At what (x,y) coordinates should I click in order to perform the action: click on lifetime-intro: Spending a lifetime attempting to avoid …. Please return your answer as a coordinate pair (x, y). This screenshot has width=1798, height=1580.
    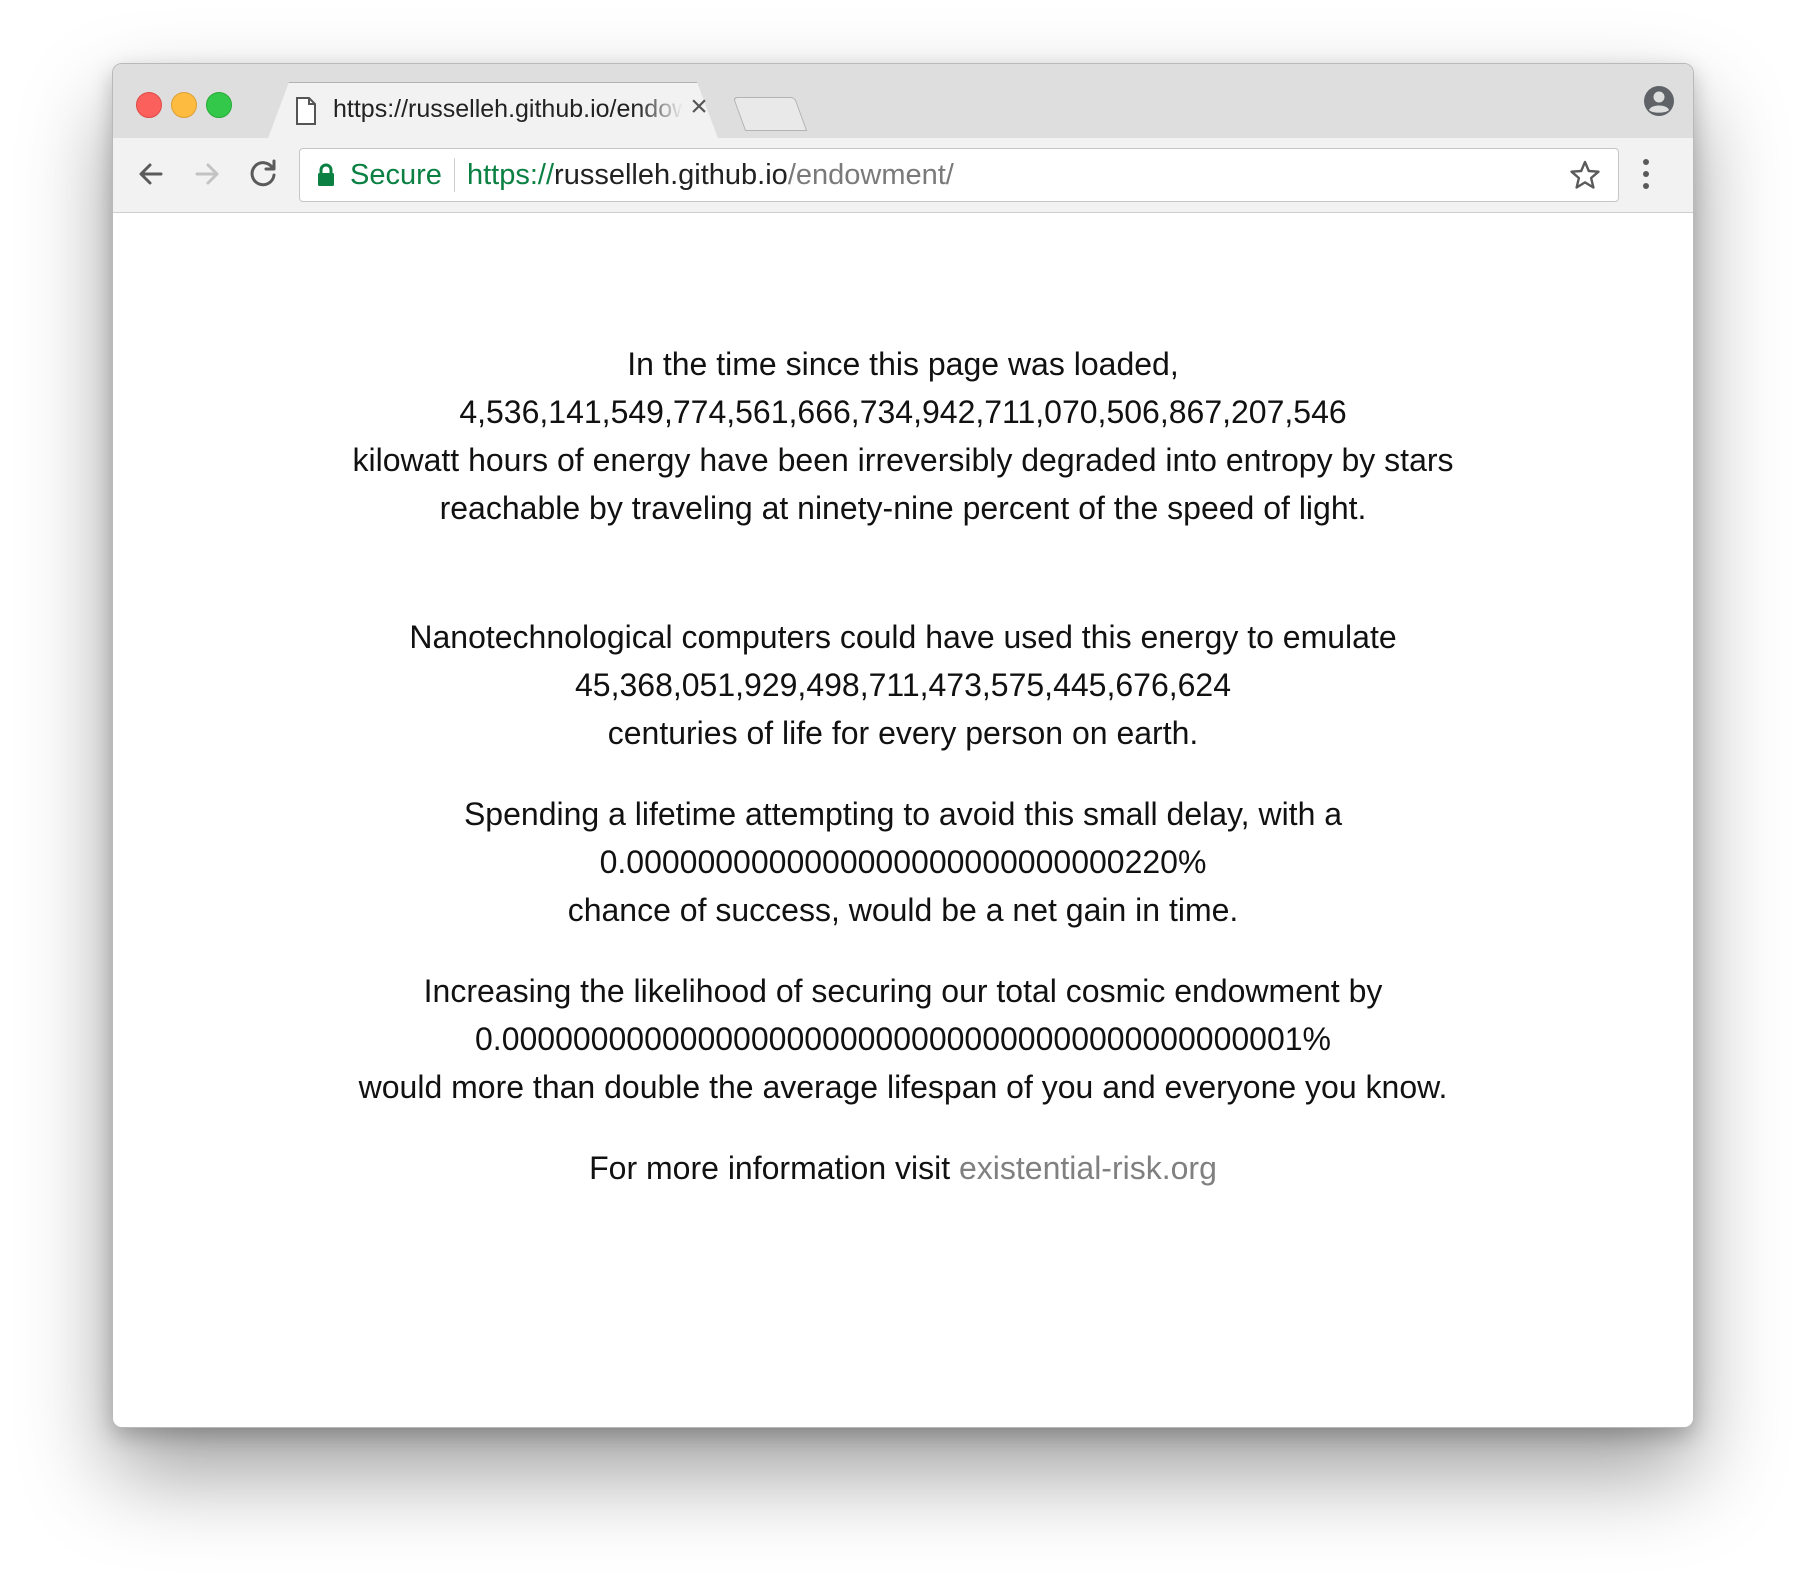
    Looking at the image, I should click on (903, 814).